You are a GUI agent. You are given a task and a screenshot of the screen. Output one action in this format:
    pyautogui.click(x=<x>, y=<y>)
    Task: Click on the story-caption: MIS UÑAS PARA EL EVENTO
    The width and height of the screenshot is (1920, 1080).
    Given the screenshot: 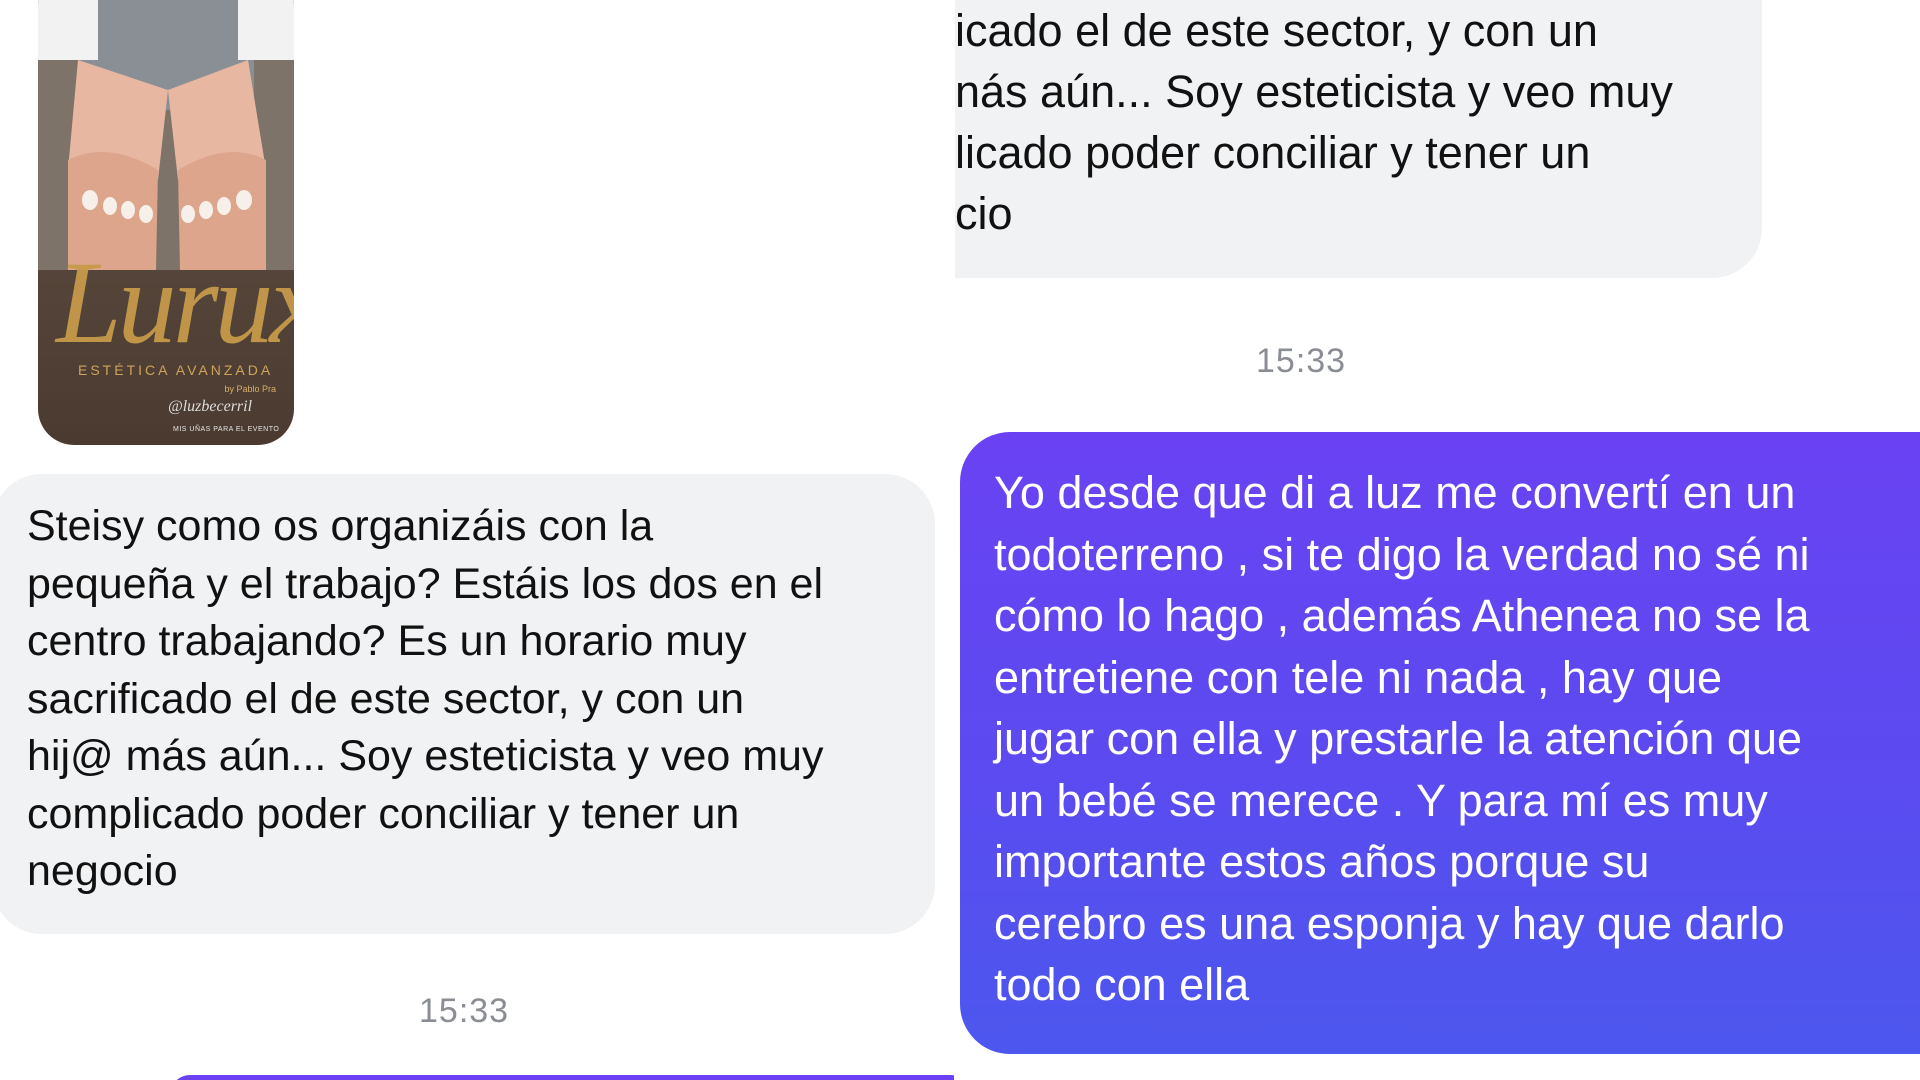 What is the action you would take?
    pyautogui.click(x=226, y=429)
    